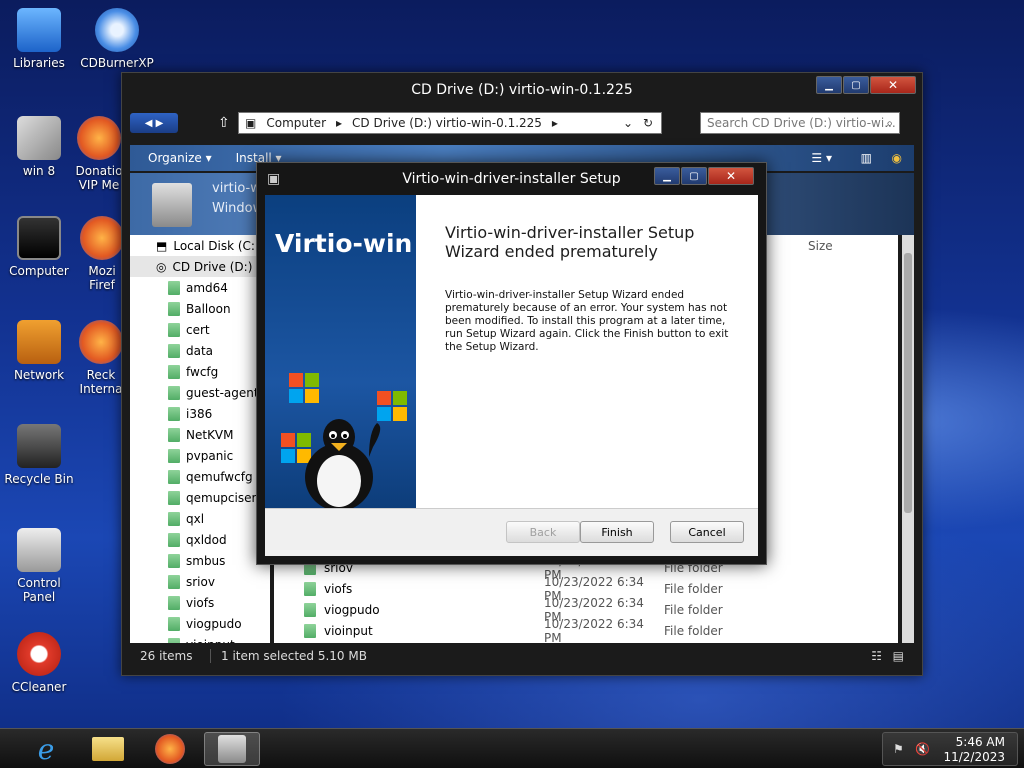 The height and width of the screenshot is (768, 1024). Describe the element at coordinates (447, 123) in the screenshot. I see `breadcrumb-cd-drive: CD Drive (D:) virtio-win-0.1.225` at that location.